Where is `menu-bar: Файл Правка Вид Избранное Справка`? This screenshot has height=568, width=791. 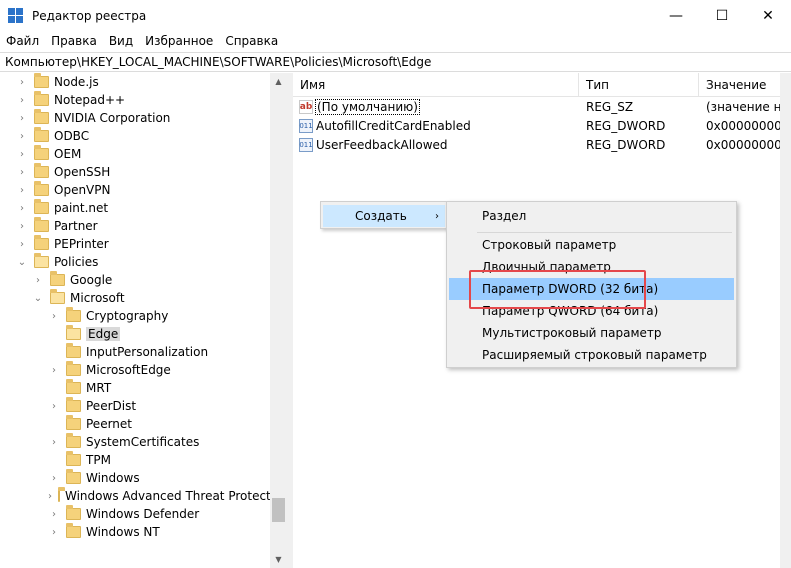
menu-bar: Файл Правка Вид Избранное Справка is located at coordinates (395, 41).